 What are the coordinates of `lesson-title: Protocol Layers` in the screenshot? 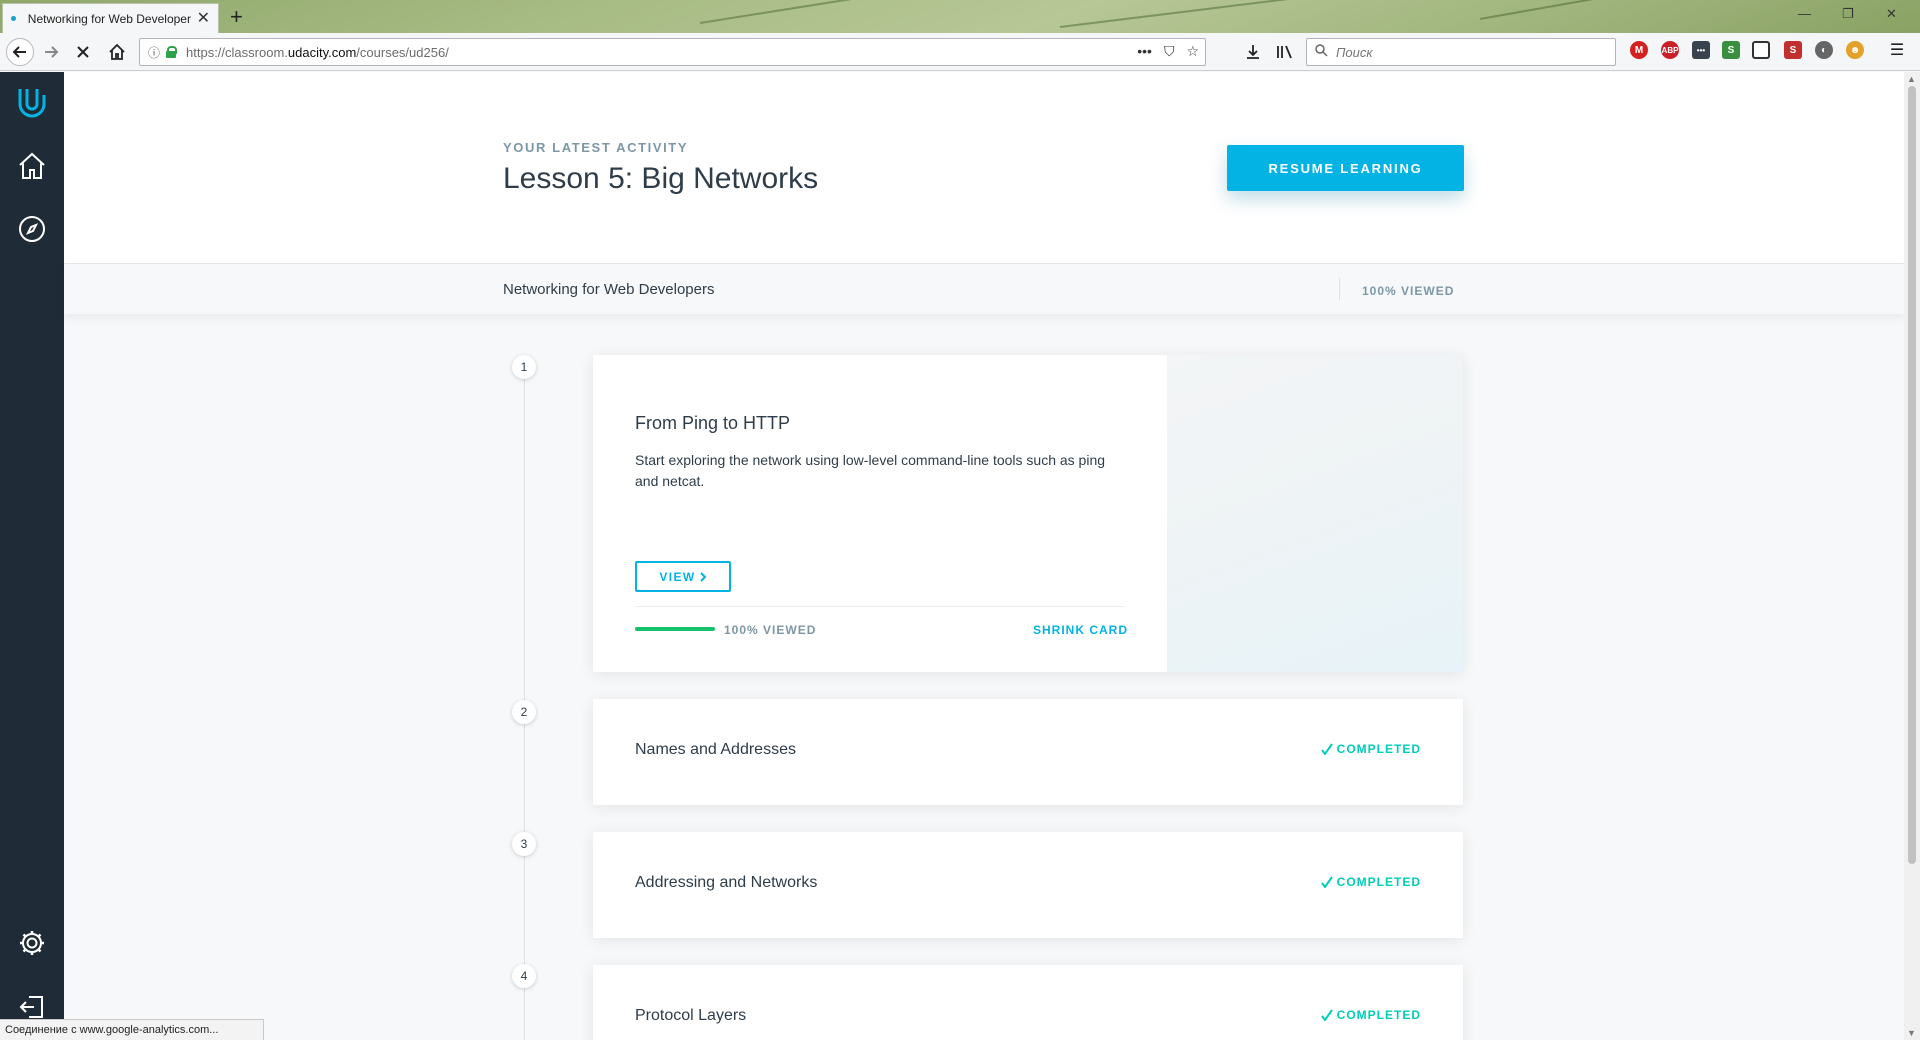 It's located at (691, 1015).